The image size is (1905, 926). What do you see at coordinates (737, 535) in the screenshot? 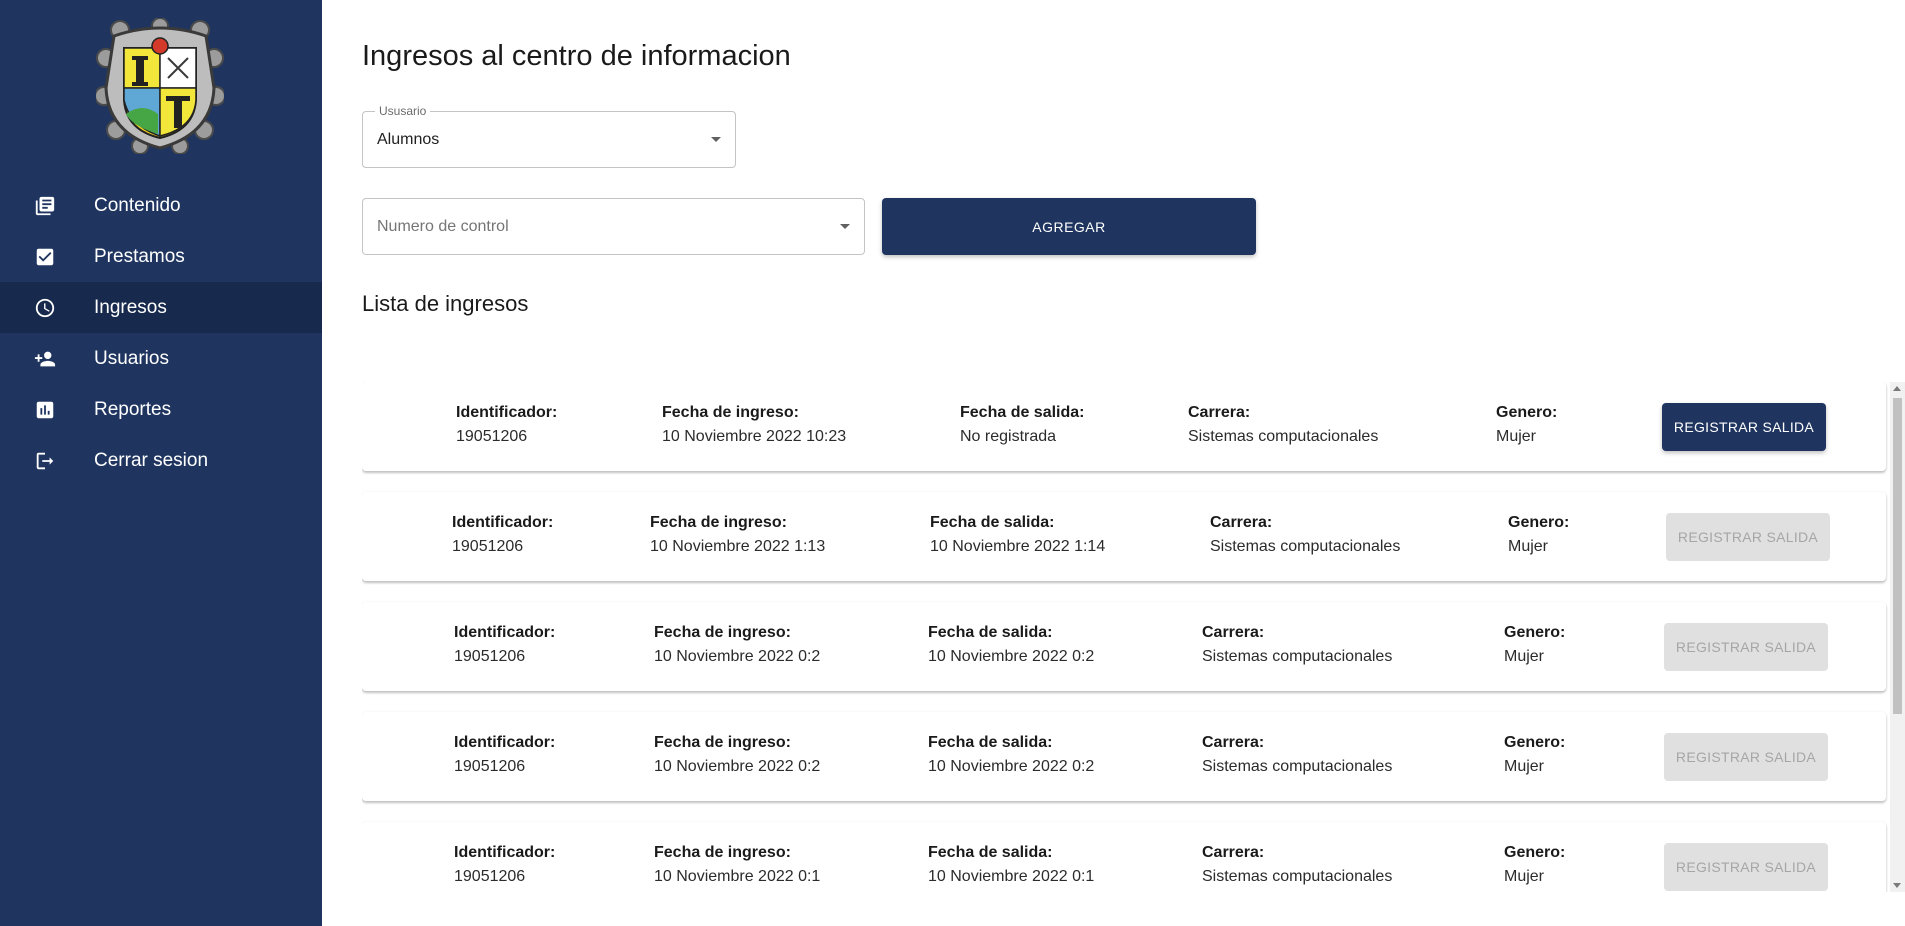
I see `field-fecha-ingreso: Fecha de ingreso: 10 Noviembre 2022 1:13` at bounding box center [737, 535].